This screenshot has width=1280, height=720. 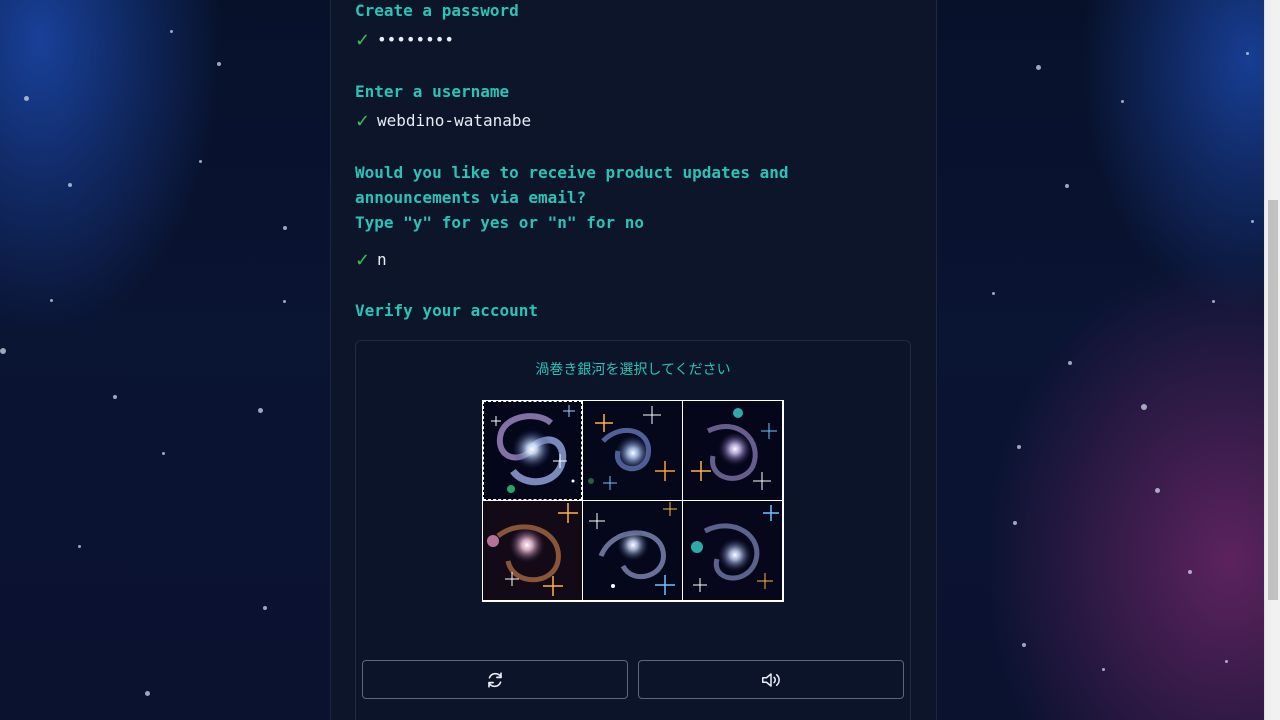 What do you see at coordinates (382, 259) in the screenshot?
I see `updates-value: n` at bounding box center [382, 259].